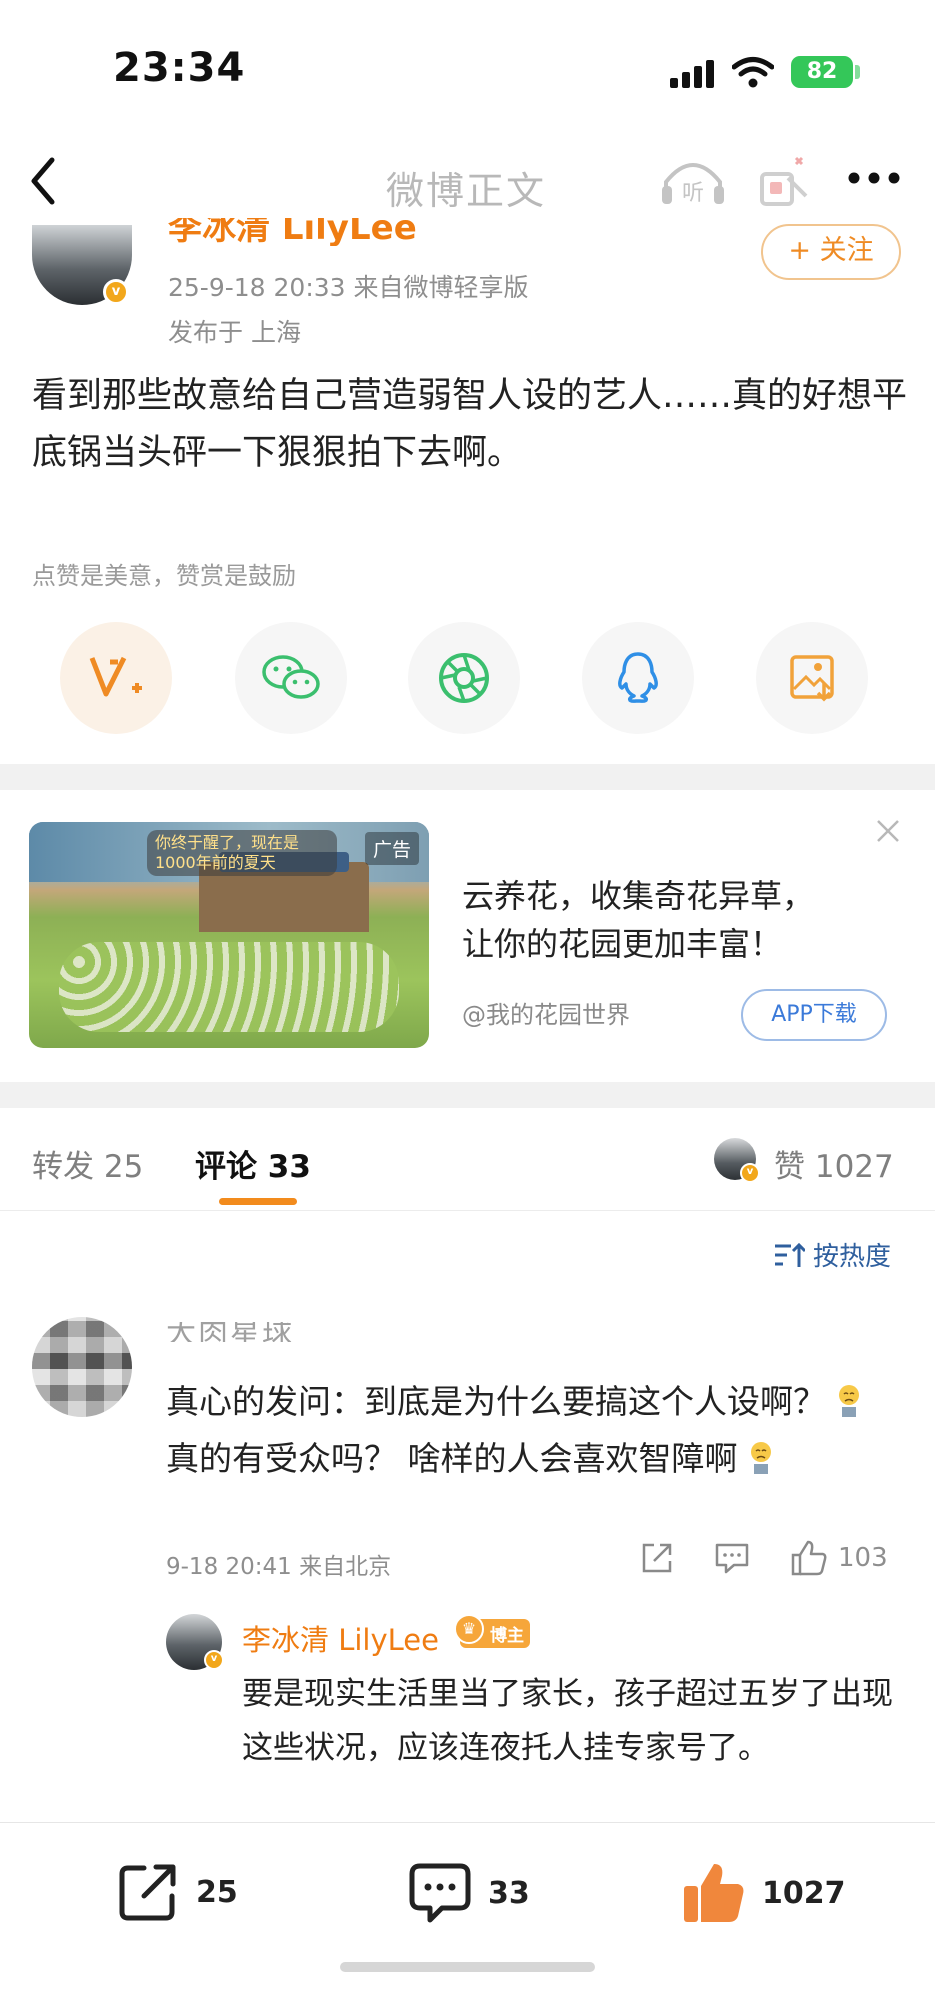 The height and width of the screenshot is (1989, 935). I want to click on reward-button, so click(116, 678).